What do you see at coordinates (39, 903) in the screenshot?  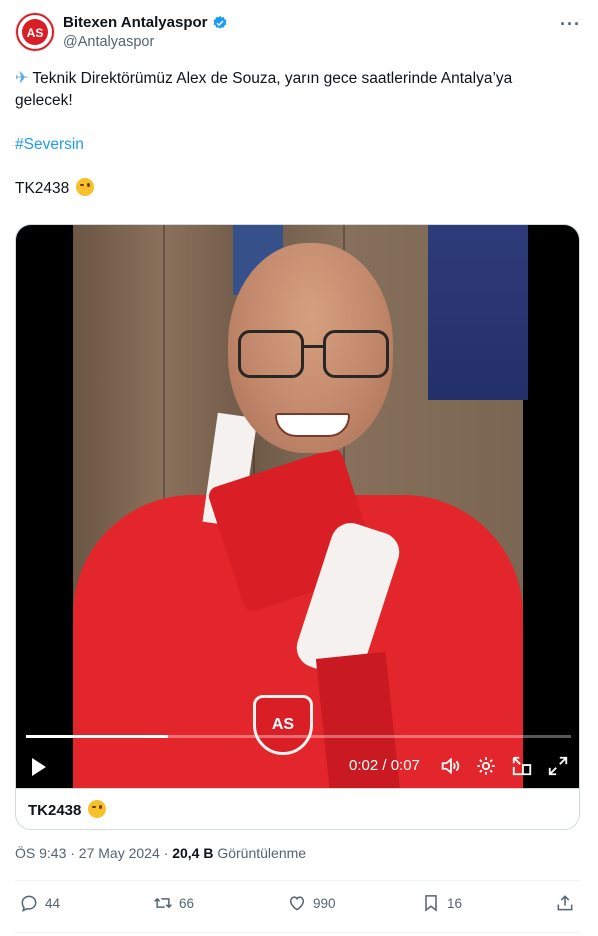 I see `reply-button: 44` at bounding box center [39, 903].